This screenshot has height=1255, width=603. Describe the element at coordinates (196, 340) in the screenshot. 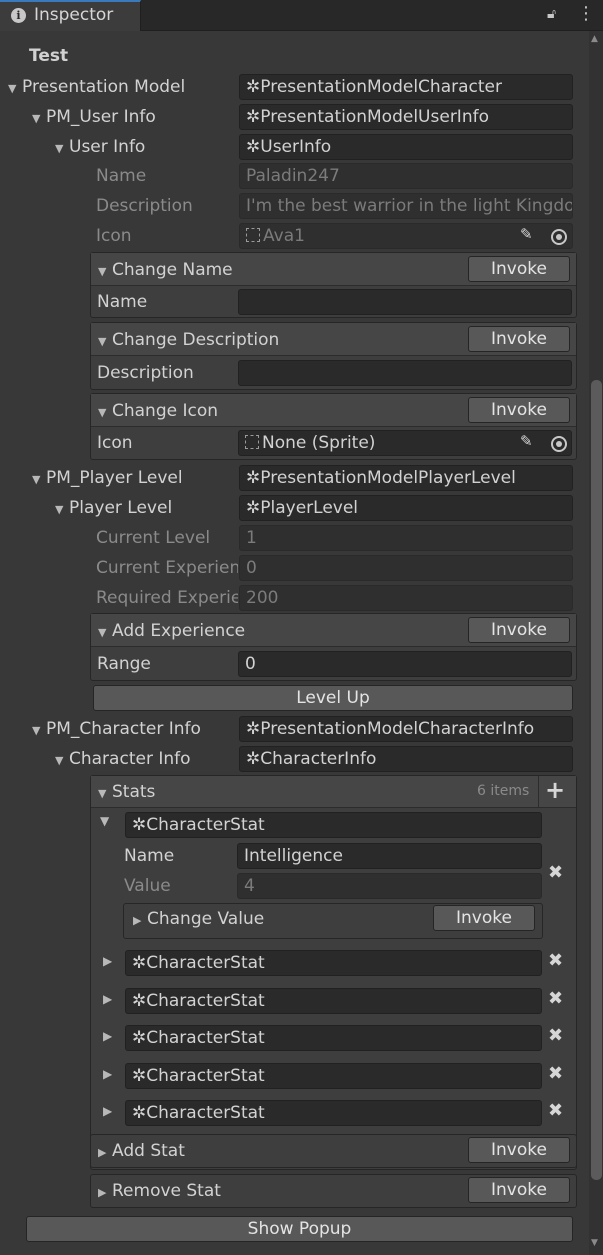

I see `change-description-label: Change Description` at that location.